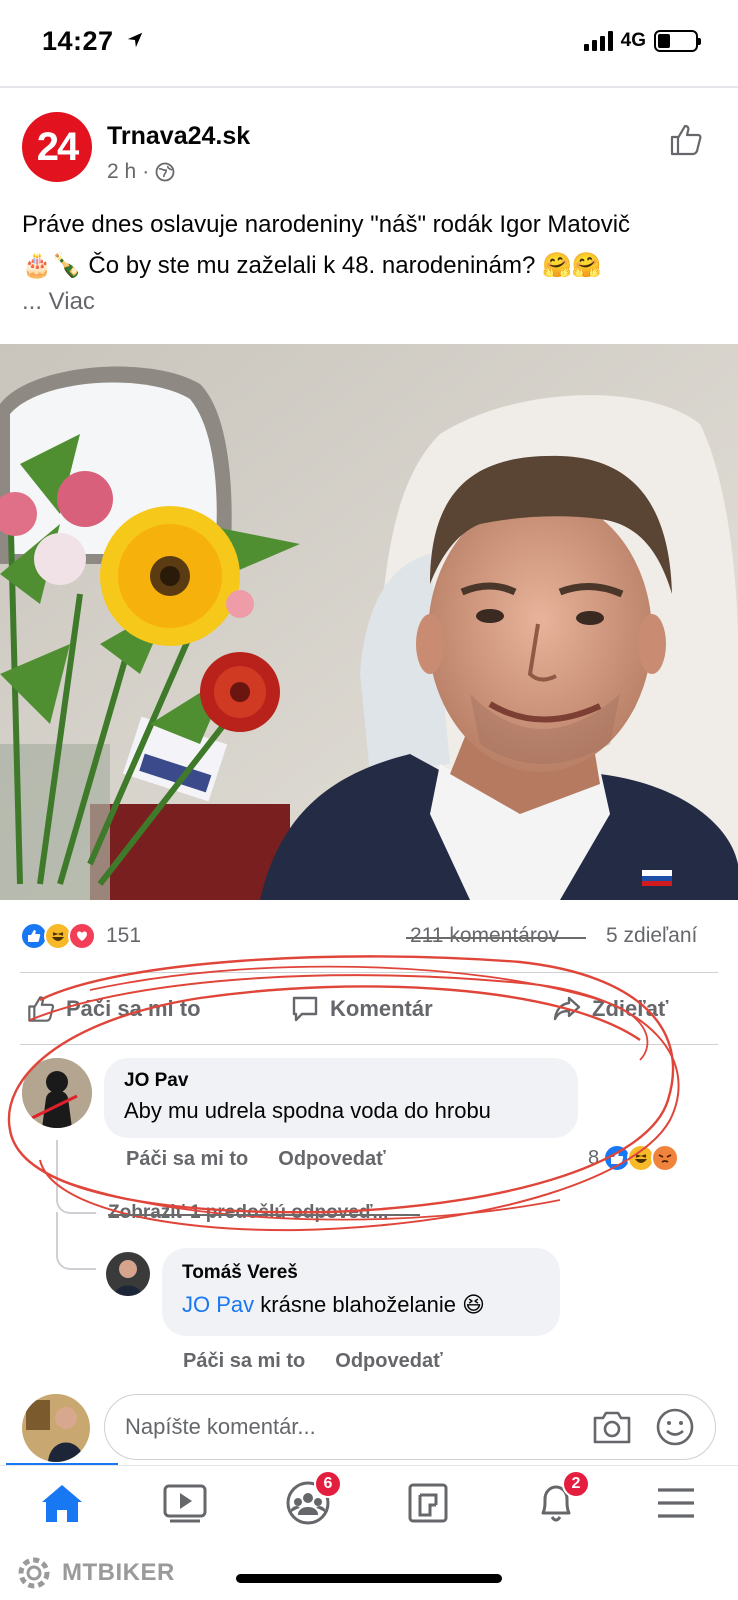  Describe the element at coordinates (677, 41) in the screenshot. I see `battery-icon` at that location.